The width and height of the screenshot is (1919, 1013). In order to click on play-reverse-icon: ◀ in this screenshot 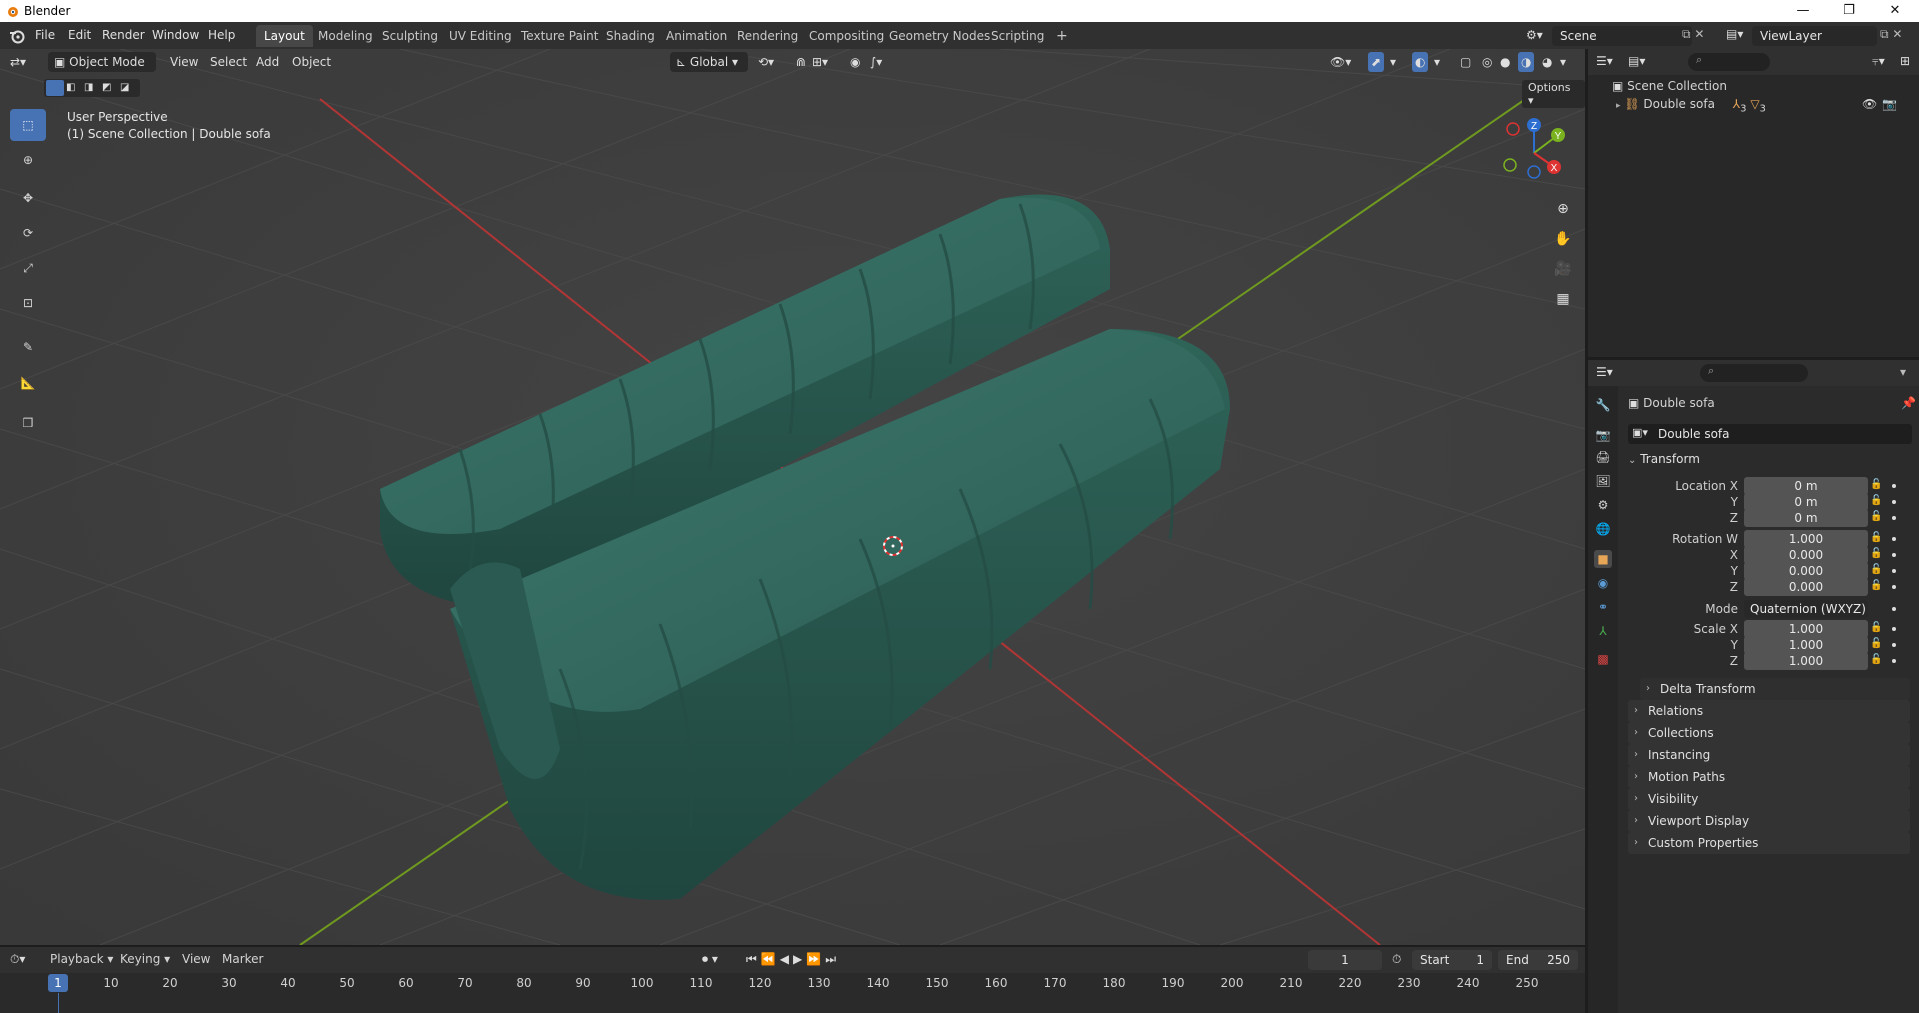, I will do `click(786, 959)`.